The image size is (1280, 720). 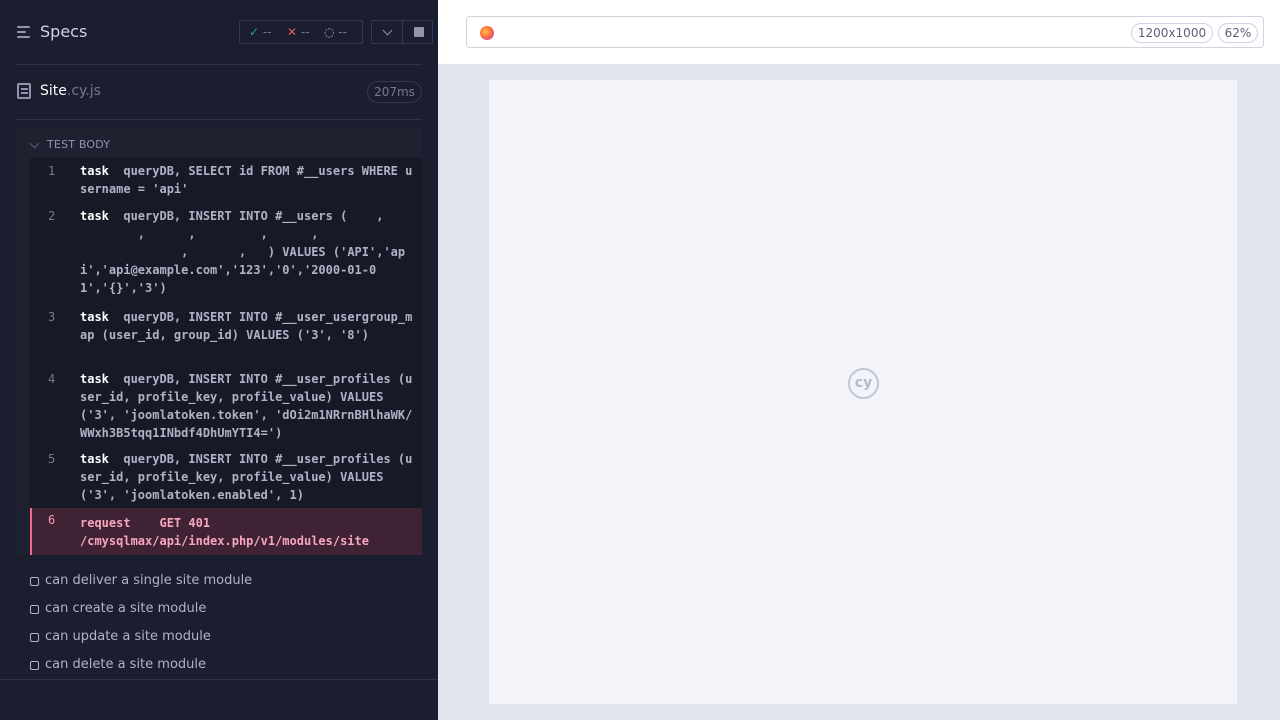 I want to click on command-number: 3, so click(x=52, y=317).